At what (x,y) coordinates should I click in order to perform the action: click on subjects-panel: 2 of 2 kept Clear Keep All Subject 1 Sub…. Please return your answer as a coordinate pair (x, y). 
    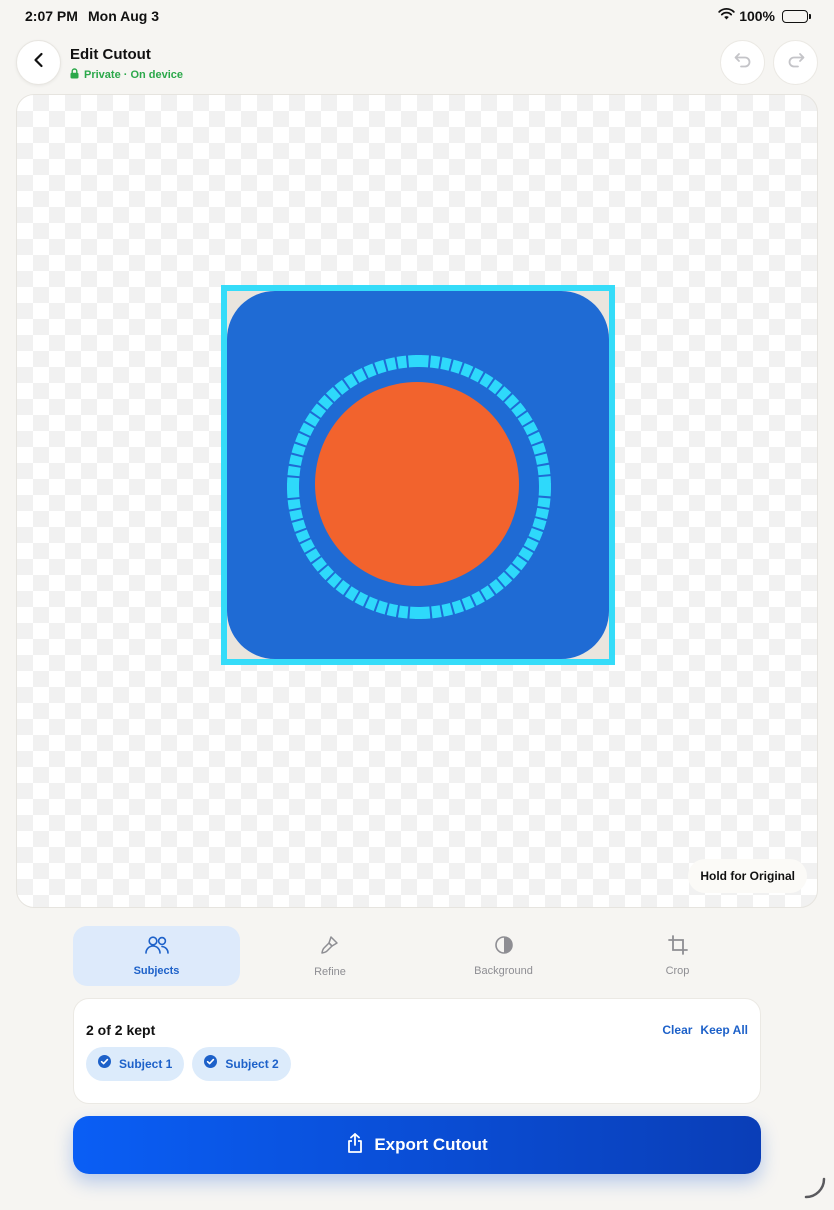
    Looking at the image, I should click on (417, 1051).